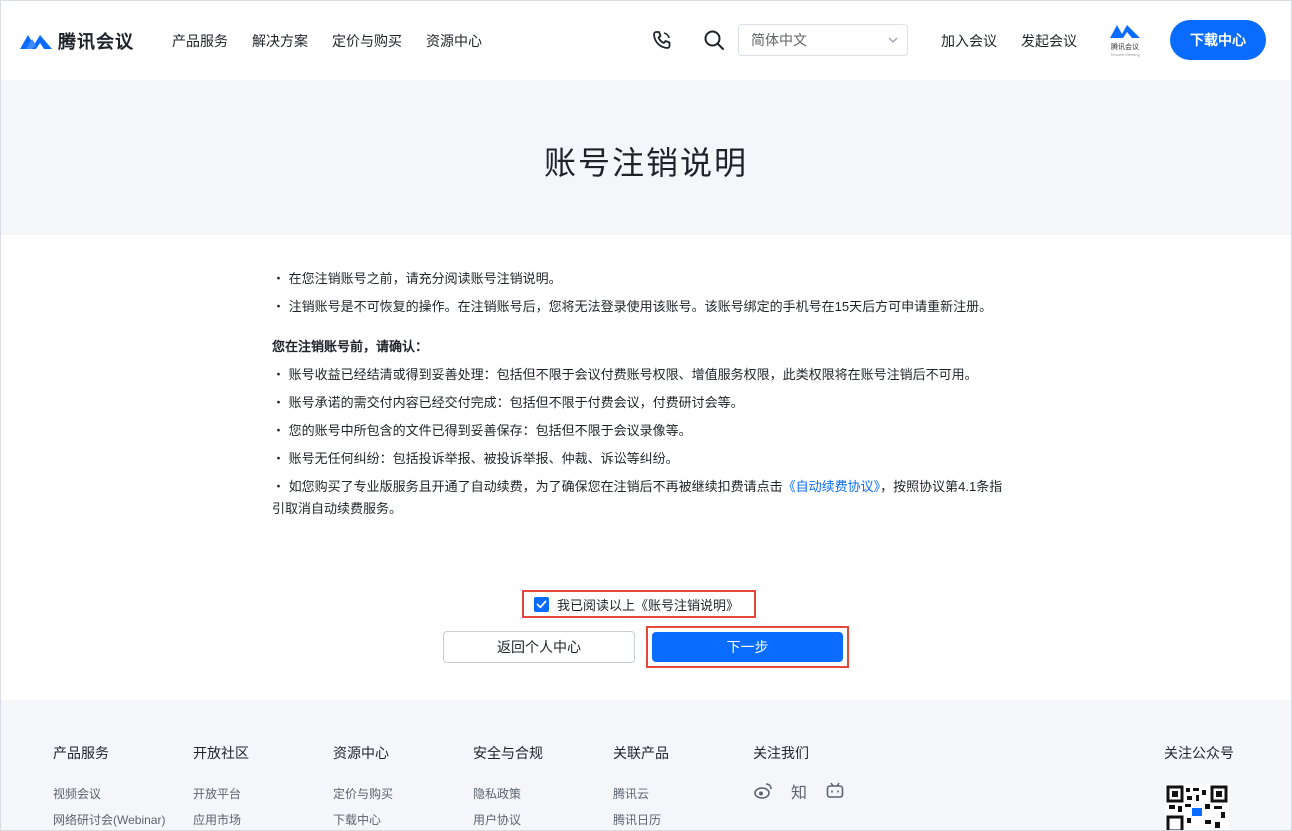 This screenshot has width=1292, height=831. Describe the element at coordinates (641, 794) in the screenshot. I see `footer-link: 腾讯云` at that location.